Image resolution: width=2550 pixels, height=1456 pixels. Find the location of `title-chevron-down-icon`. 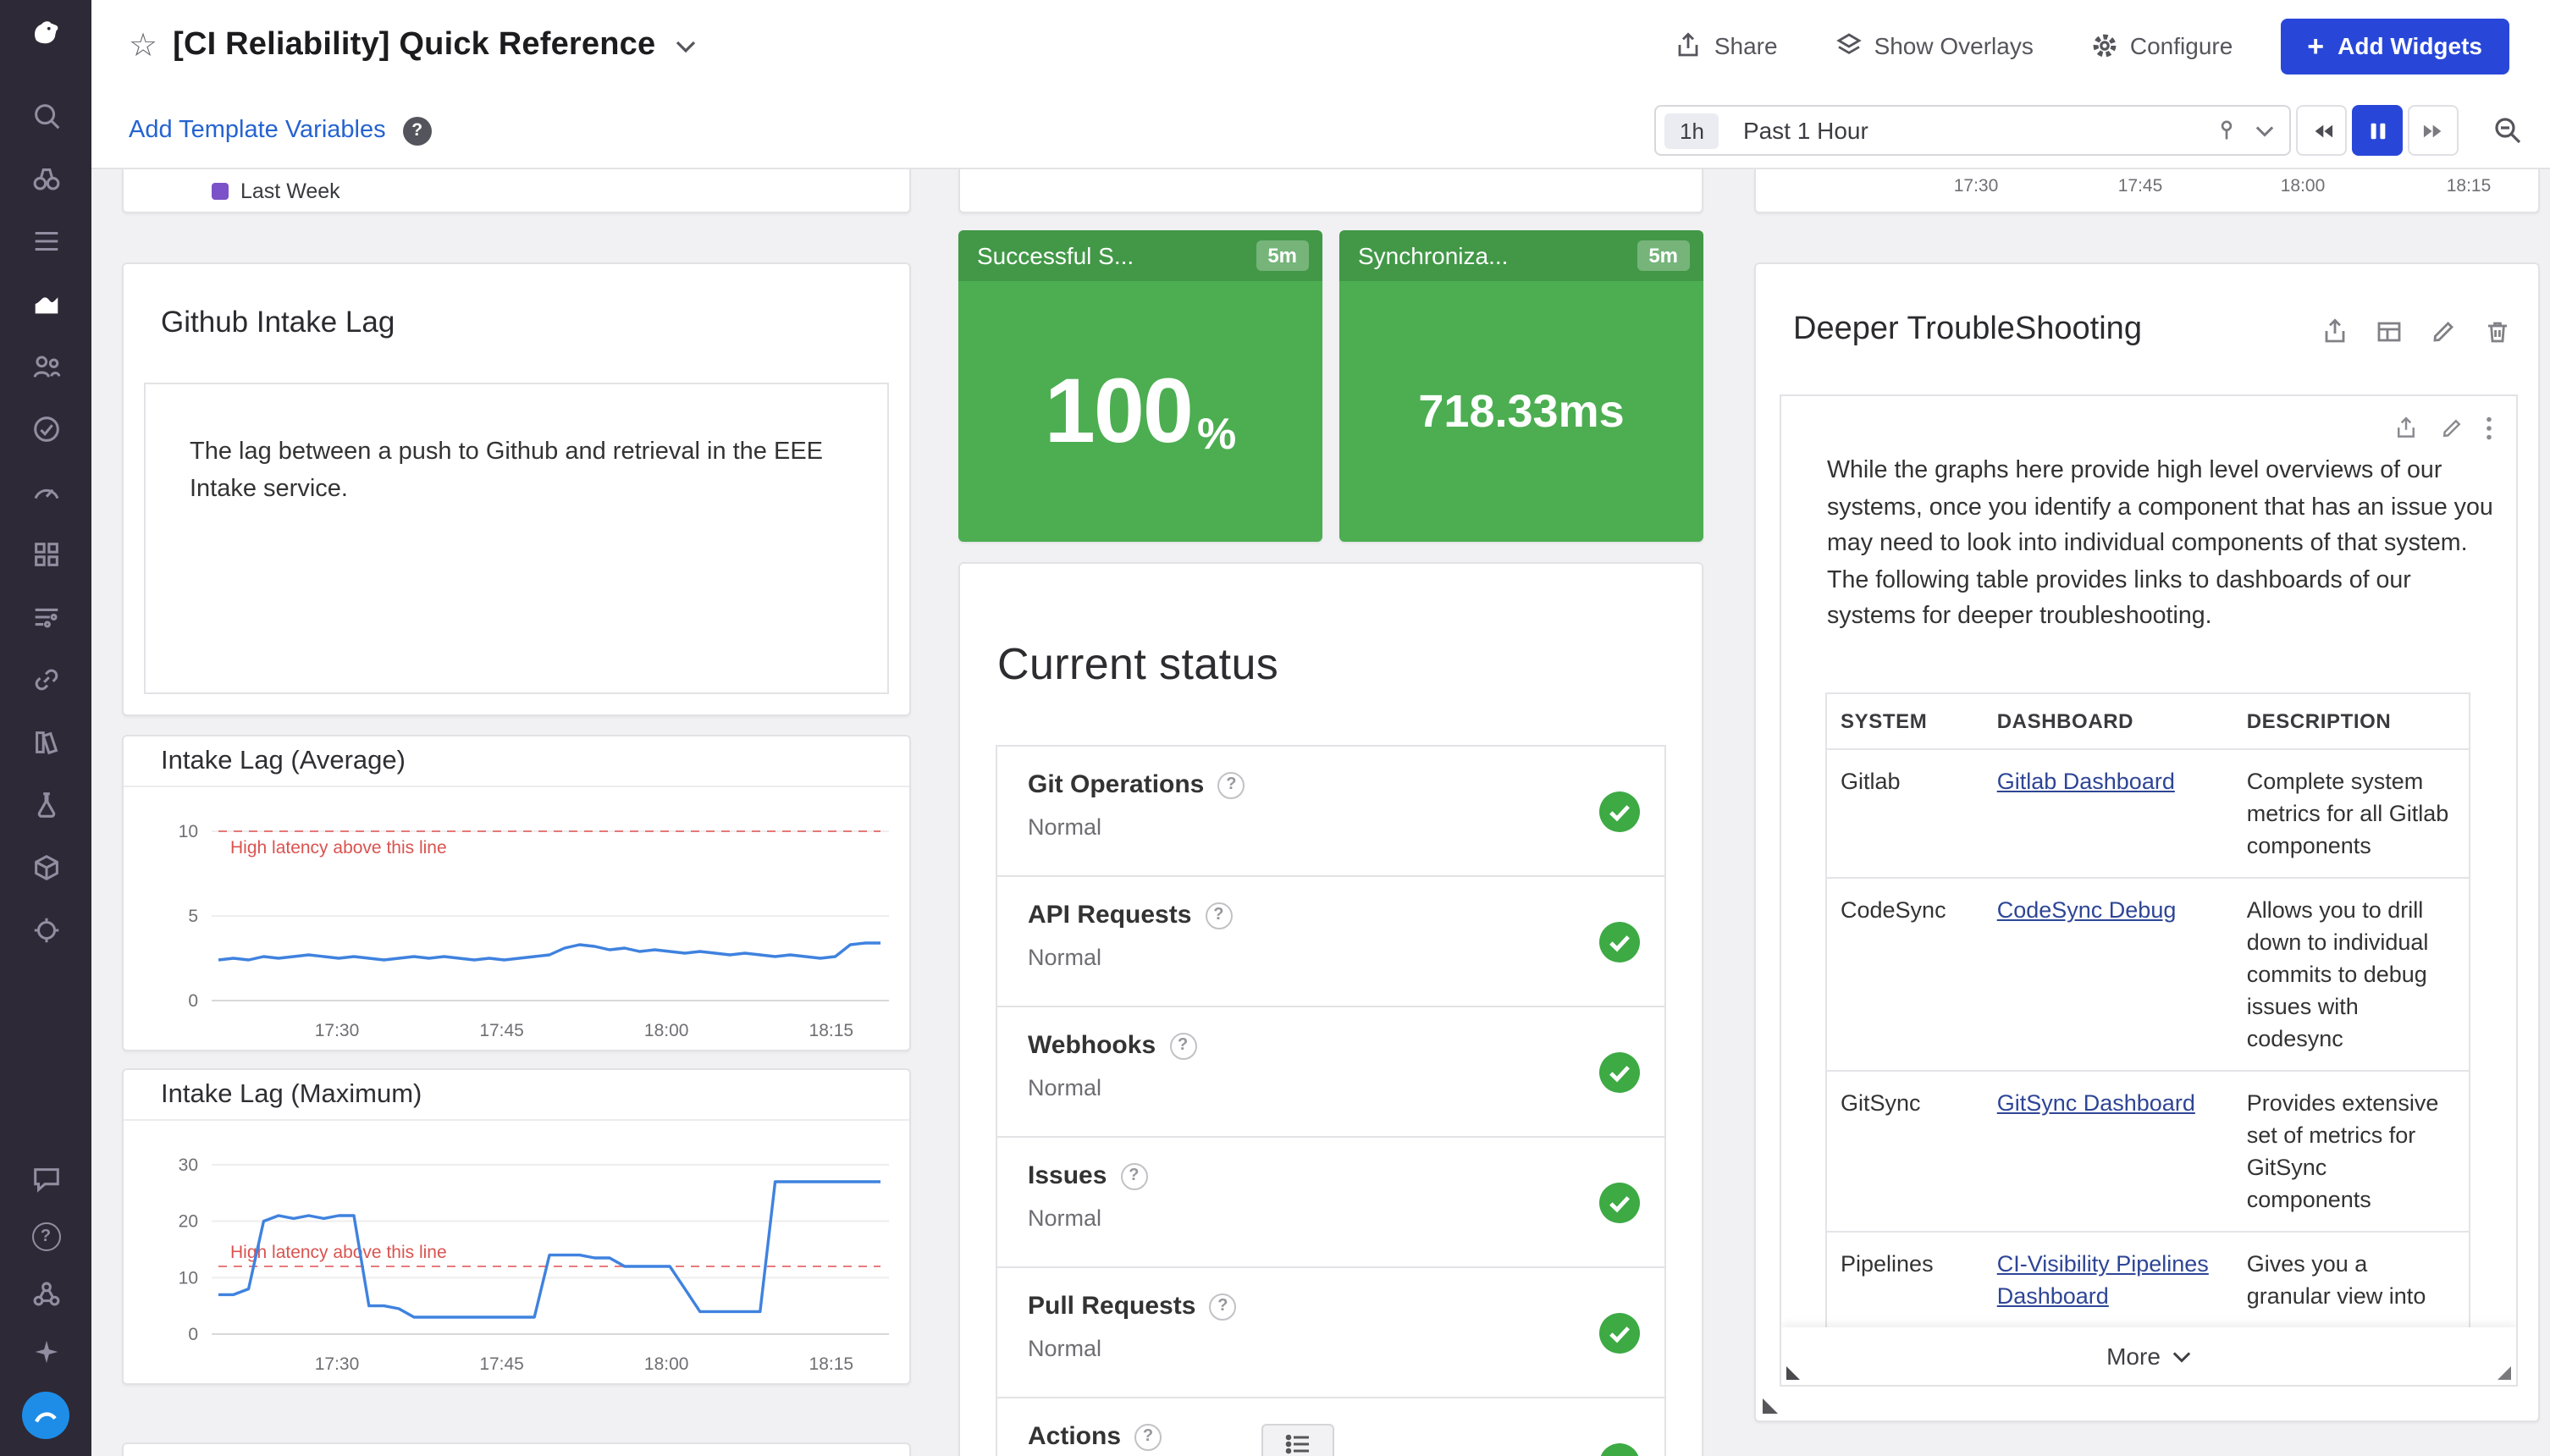

title-chevron-down-icon is located at coordinates (686, 46).